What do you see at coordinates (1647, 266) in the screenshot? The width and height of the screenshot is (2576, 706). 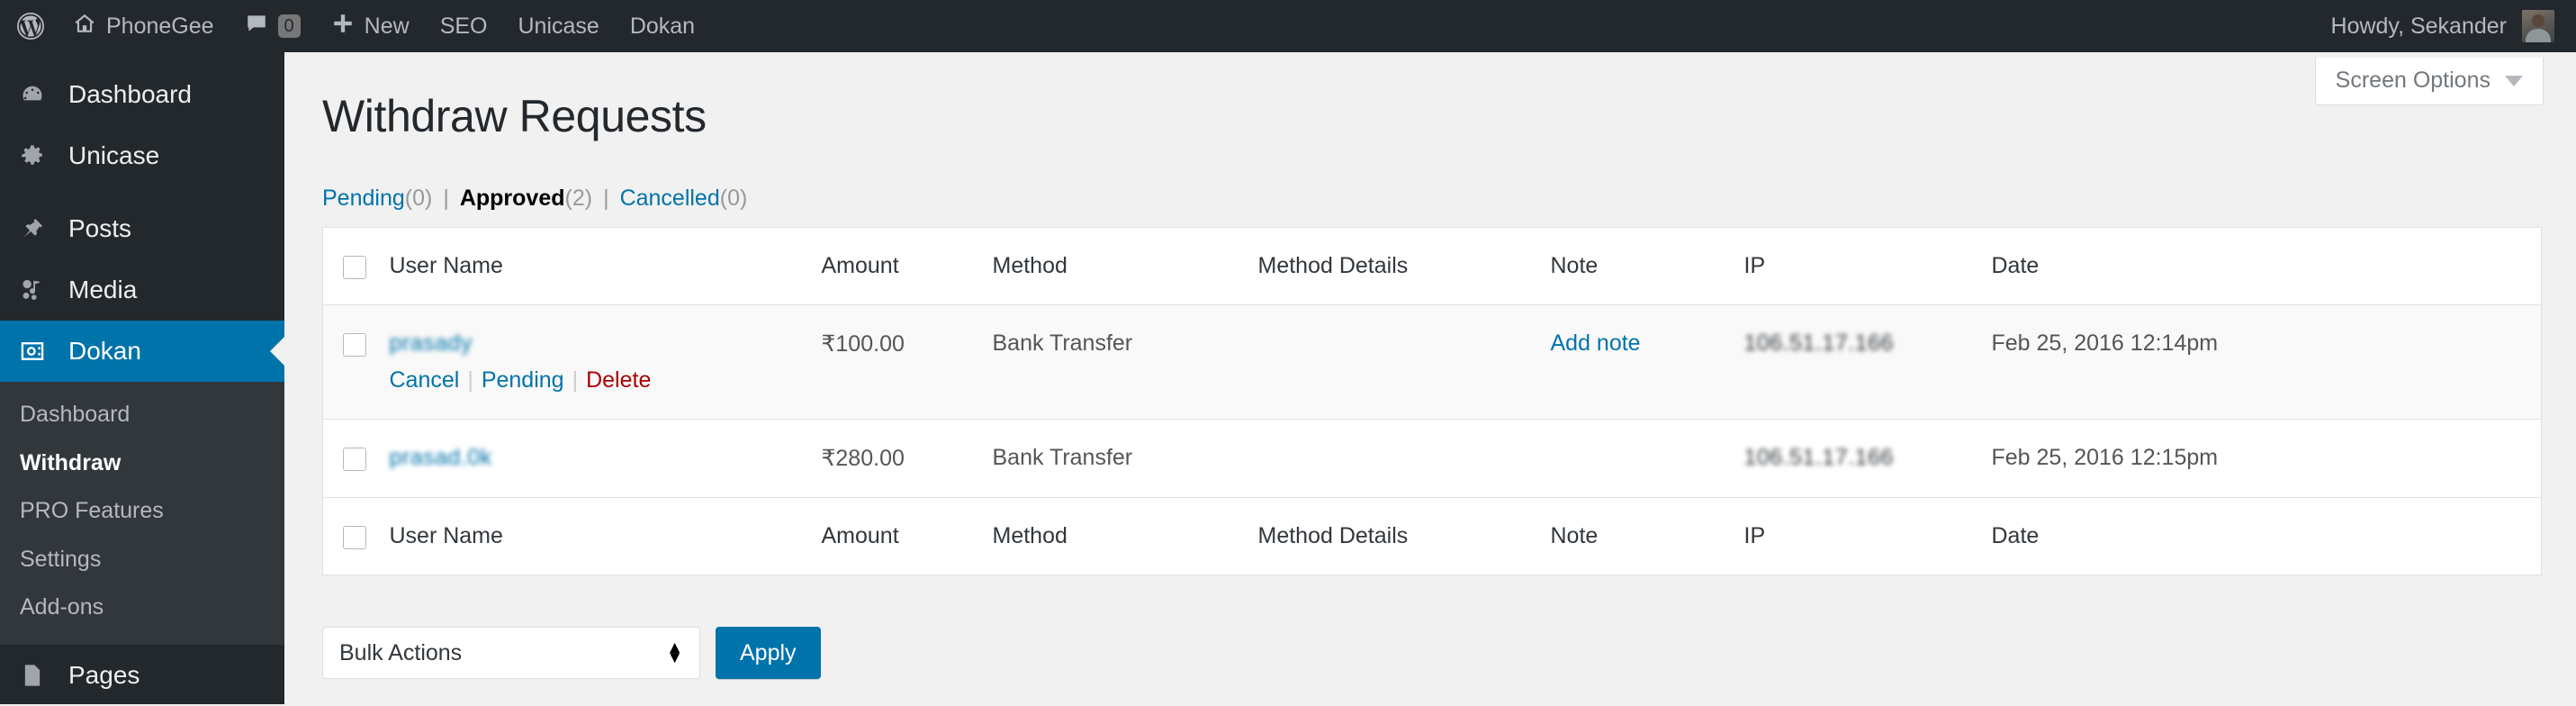 I see `column-header-note: Note` at bounding box center [1647, 266].